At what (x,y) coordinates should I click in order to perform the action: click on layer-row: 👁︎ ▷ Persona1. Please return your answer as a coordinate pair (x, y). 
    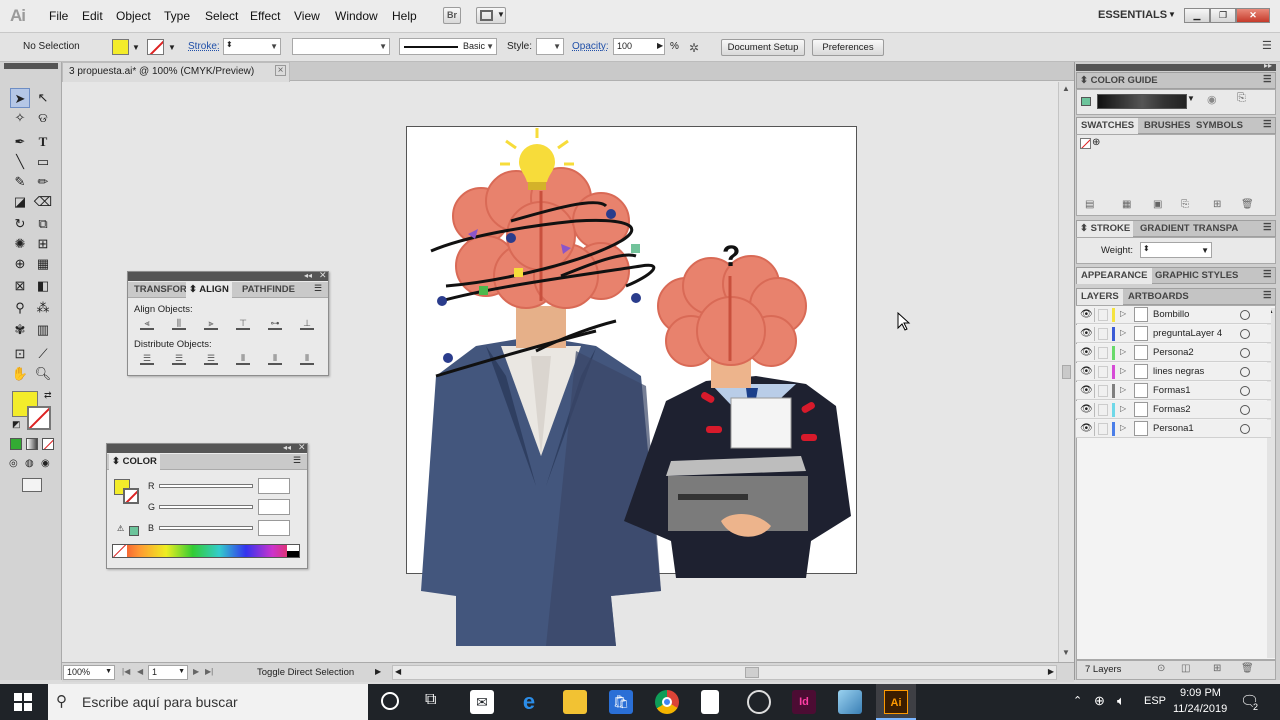
    Looking at the image, I should click on (1173, 429).